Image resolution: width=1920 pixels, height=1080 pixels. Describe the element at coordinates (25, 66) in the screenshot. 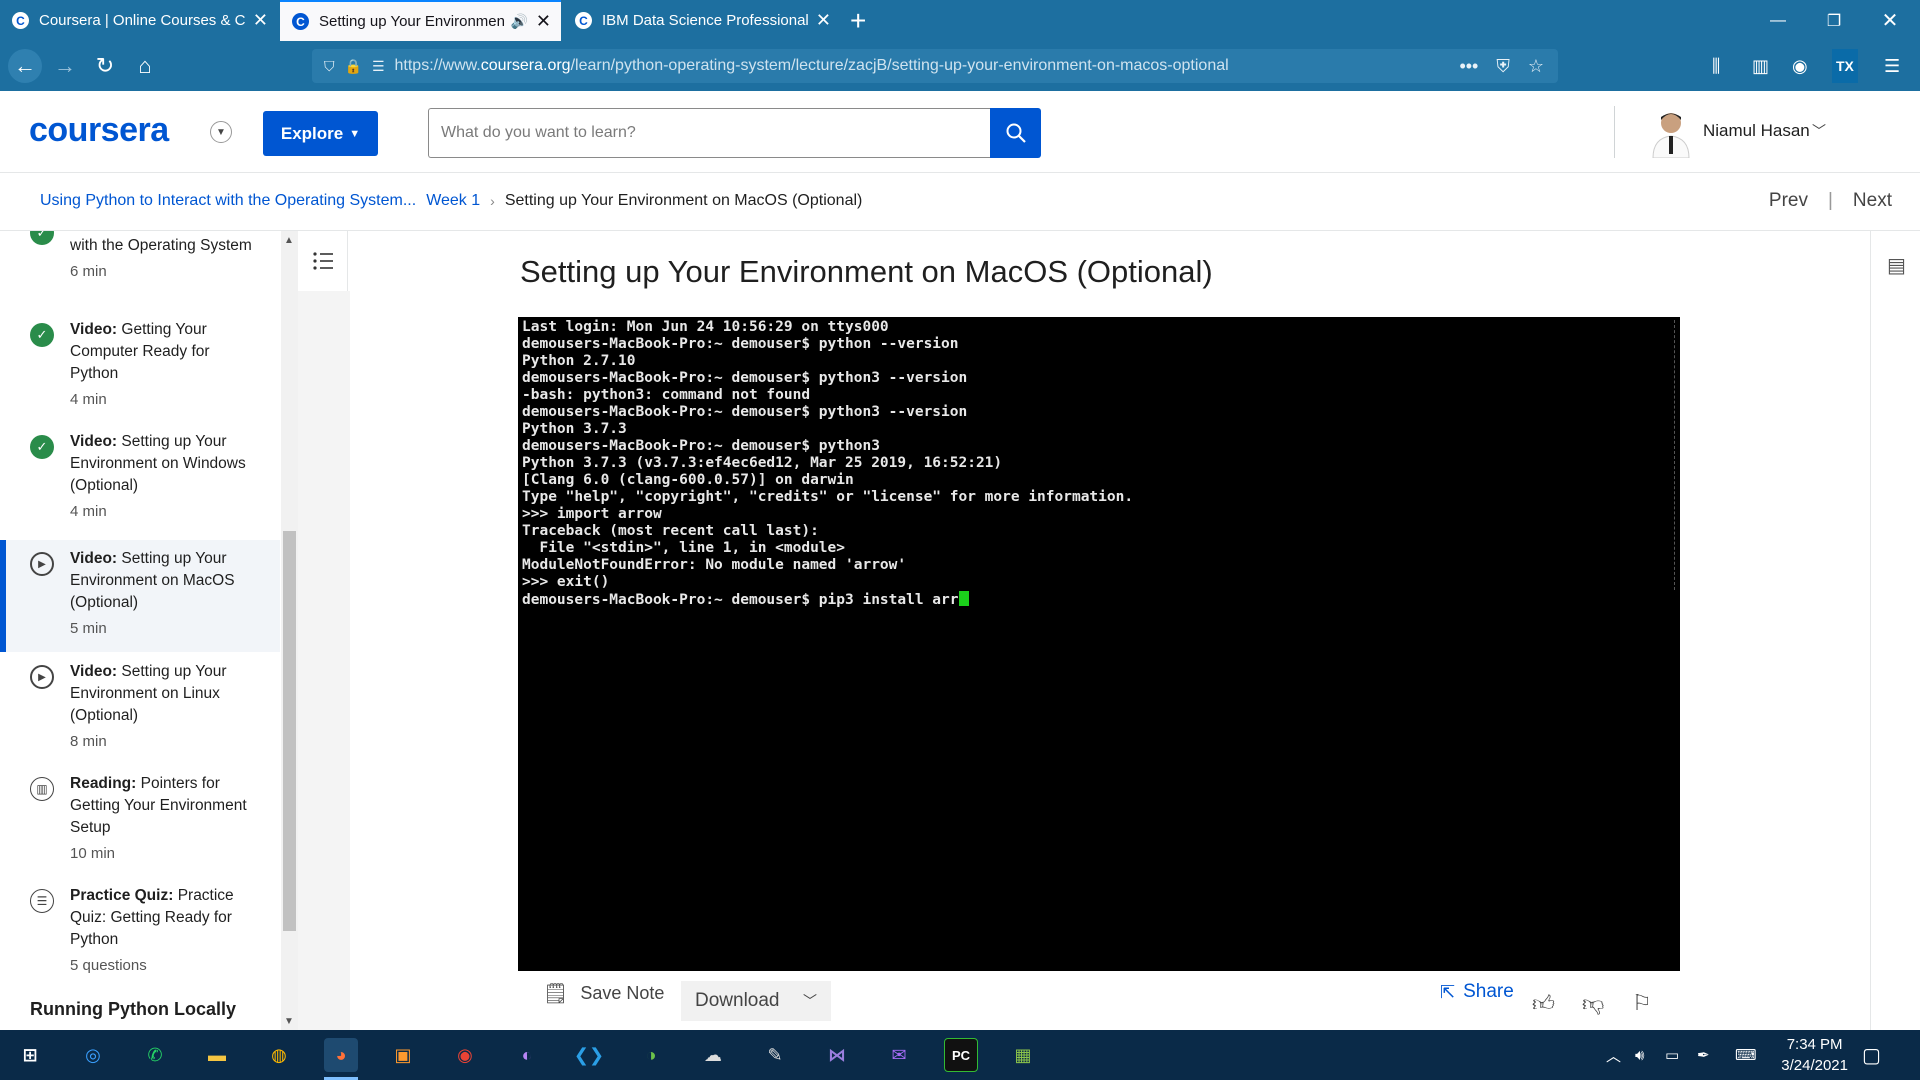

I see `back-arrow-icon: ←` at that location.